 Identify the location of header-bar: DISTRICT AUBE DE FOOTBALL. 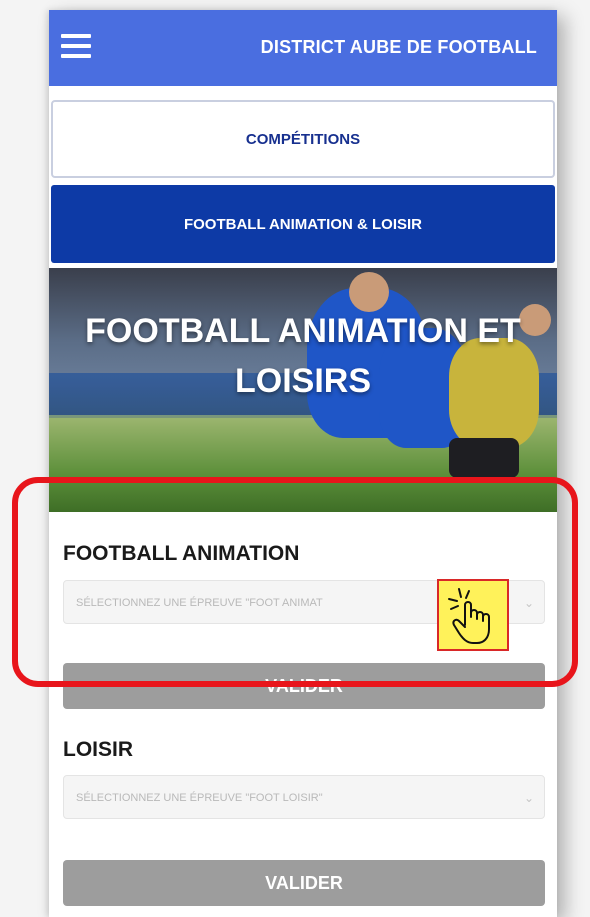
(303, 48).